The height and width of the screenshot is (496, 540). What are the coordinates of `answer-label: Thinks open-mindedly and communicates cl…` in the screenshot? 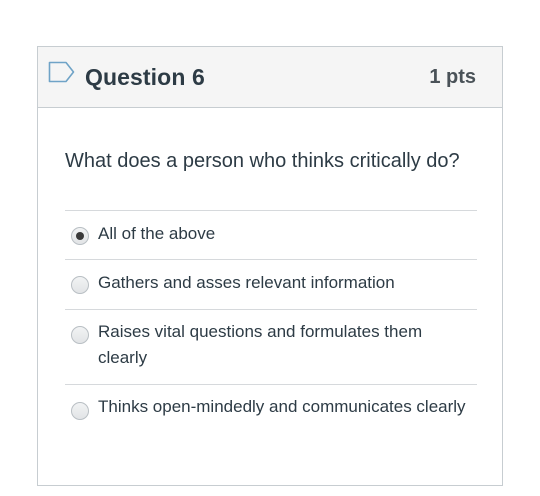 It's located at (282, 406).